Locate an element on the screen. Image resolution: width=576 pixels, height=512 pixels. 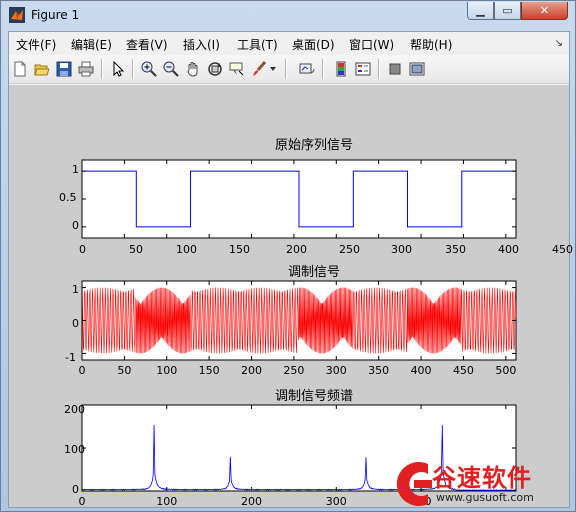
brush-dropdown-icon is located at coordinates (273, 69).